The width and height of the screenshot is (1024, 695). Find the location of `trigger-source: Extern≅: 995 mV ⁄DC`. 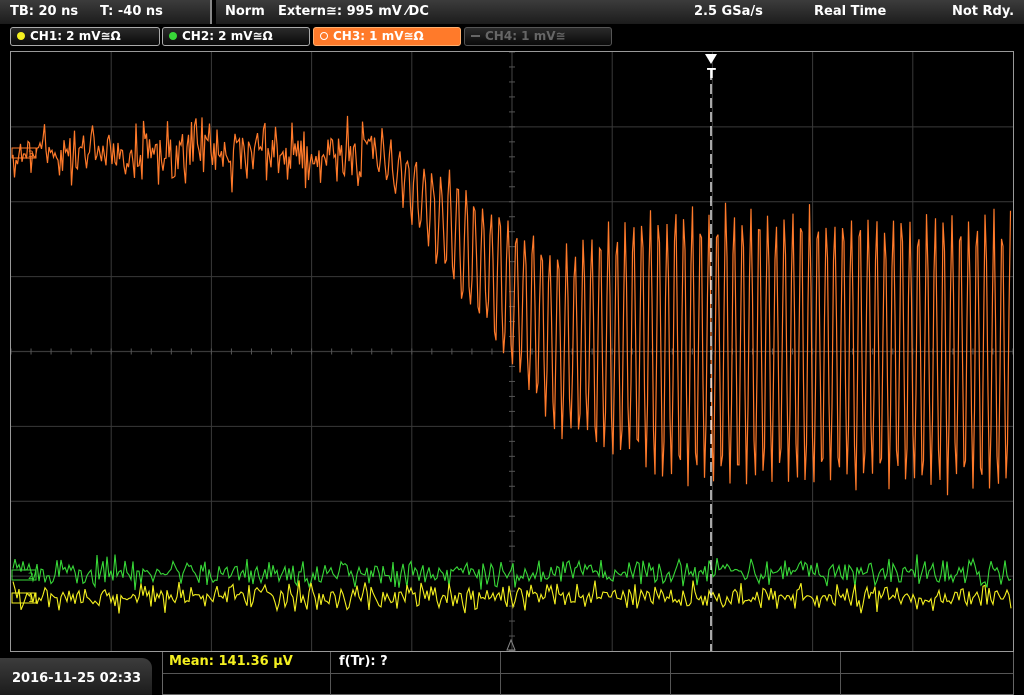

trigger-source: Extern≅: 995 mV ⁄DC is located at coordinates (353, 11).